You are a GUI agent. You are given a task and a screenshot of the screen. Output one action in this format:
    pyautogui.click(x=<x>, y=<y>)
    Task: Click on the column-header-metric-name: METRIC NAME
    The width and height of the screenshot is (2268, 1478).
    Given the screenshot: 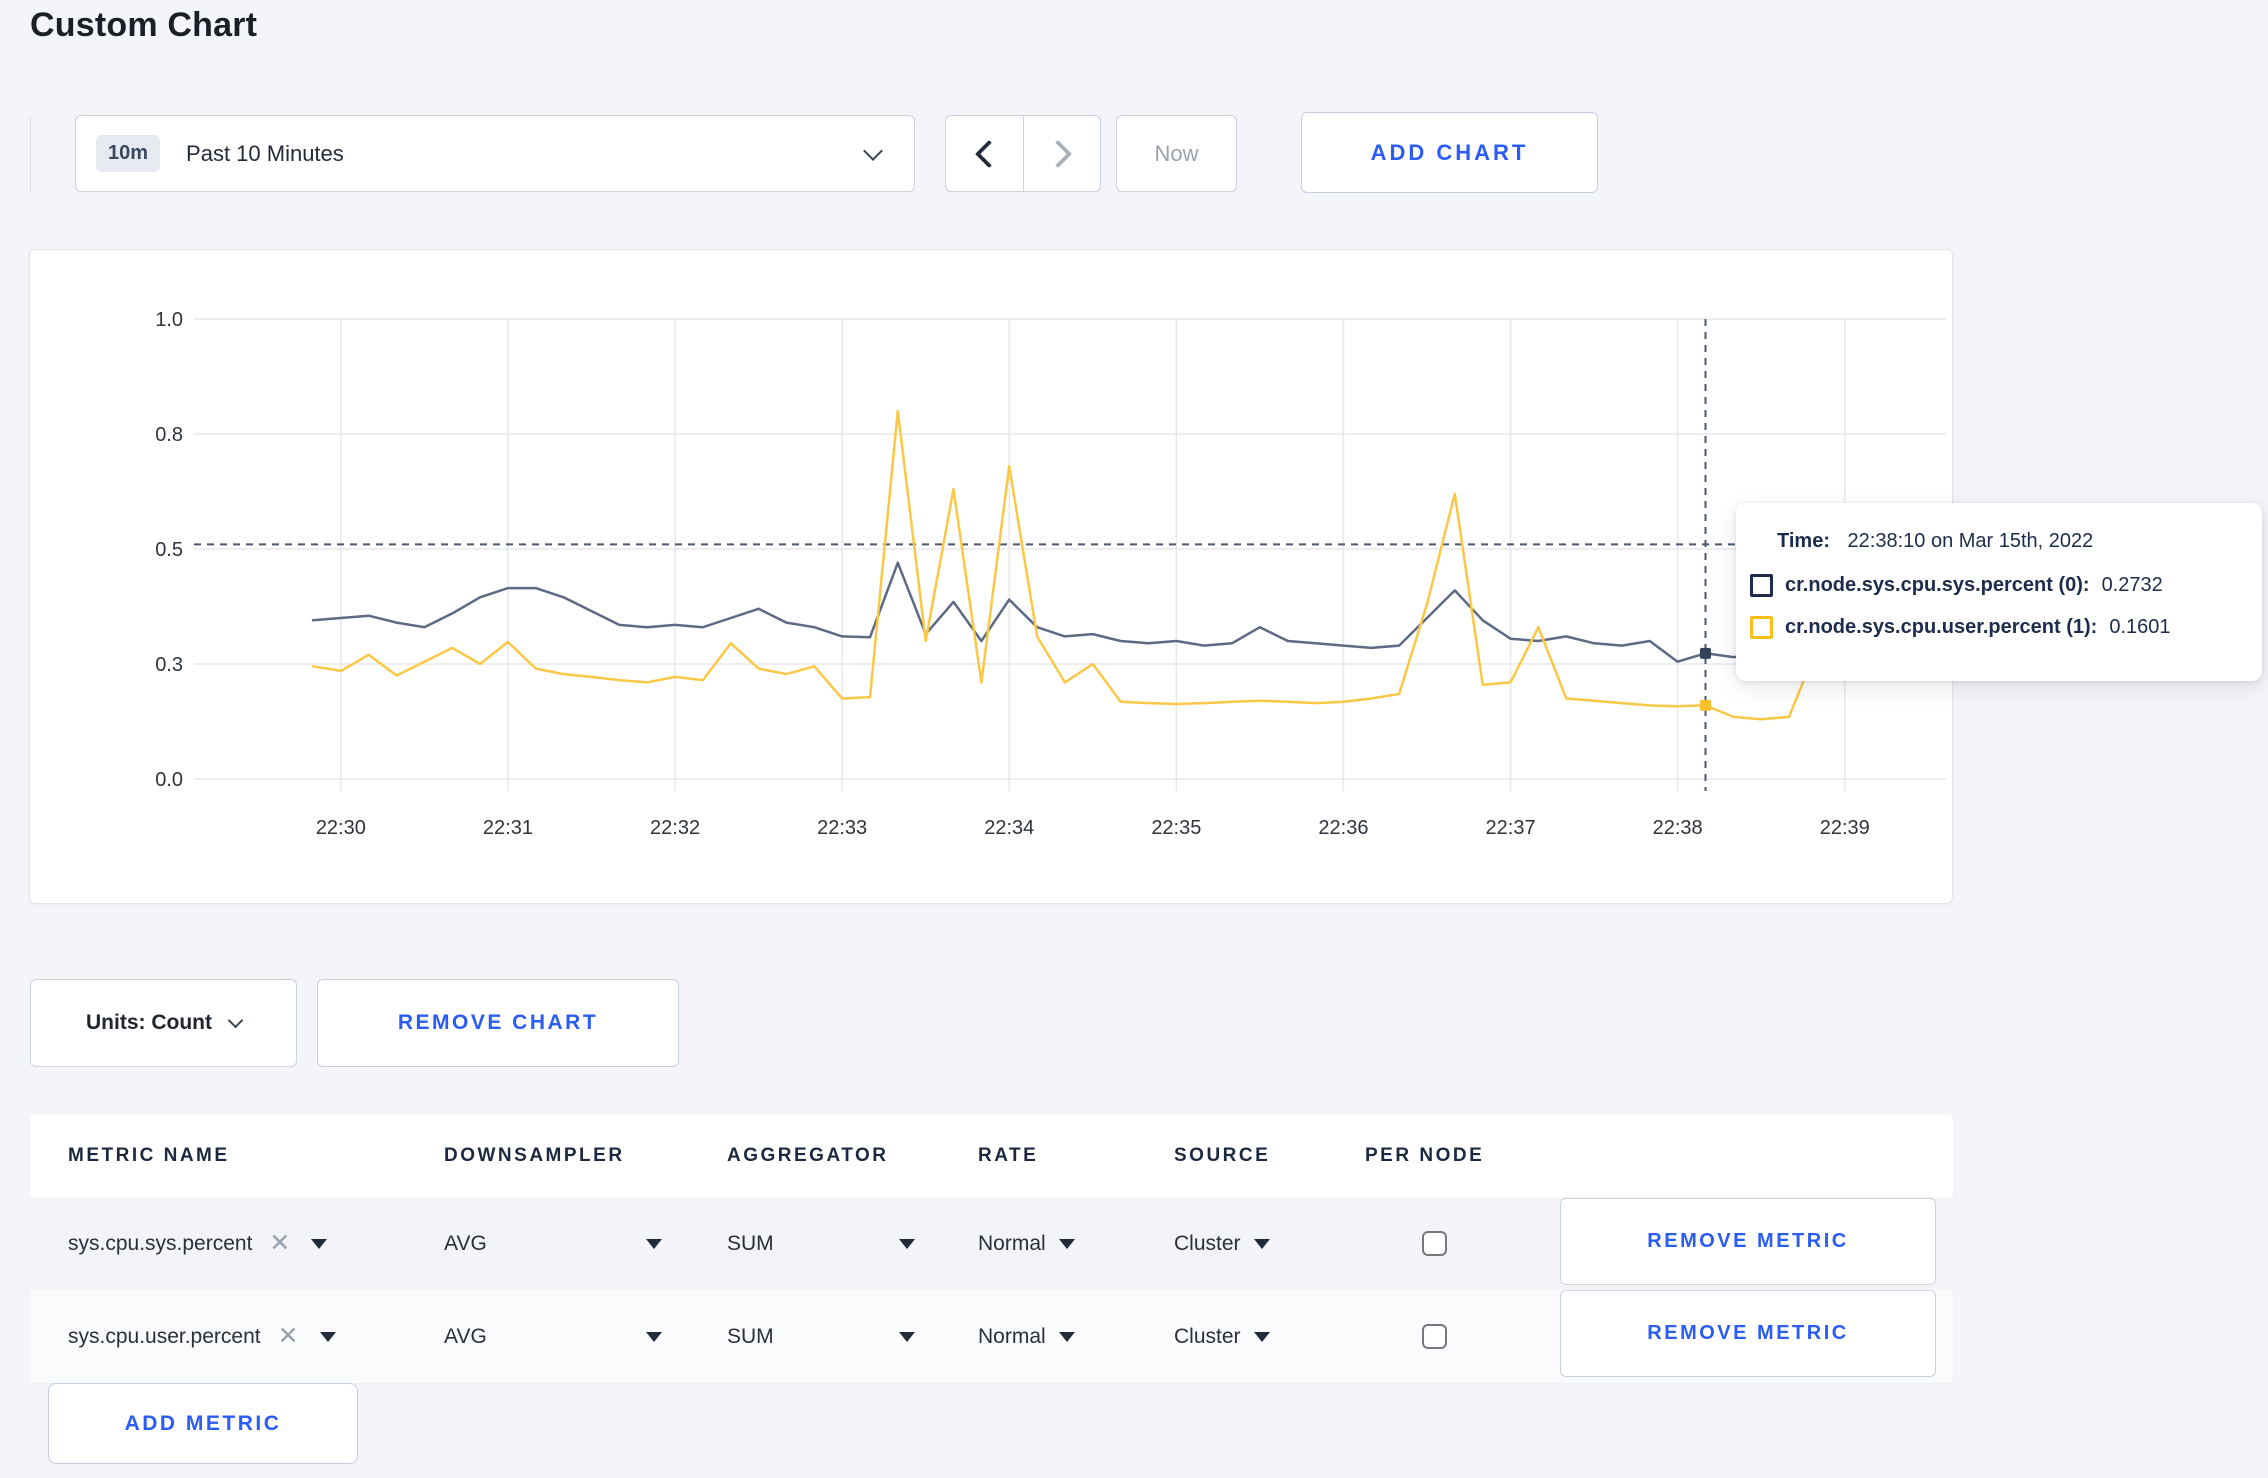 What is the action you would take?
    pyautogui.click(x=149, y=1155)
    